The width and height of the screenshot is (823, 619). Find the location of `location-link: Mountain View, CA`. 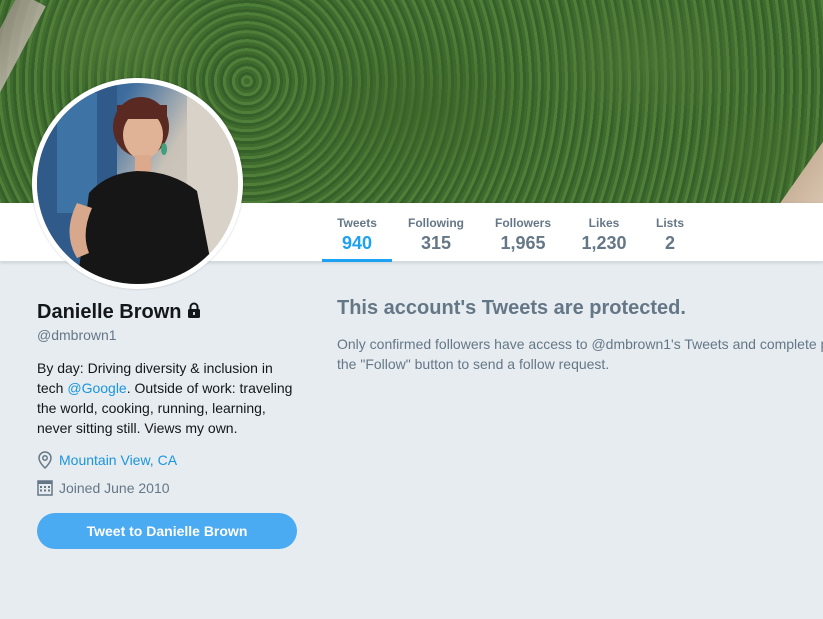

location-link: Mountain View, CA is located at coordinates (118, 460).